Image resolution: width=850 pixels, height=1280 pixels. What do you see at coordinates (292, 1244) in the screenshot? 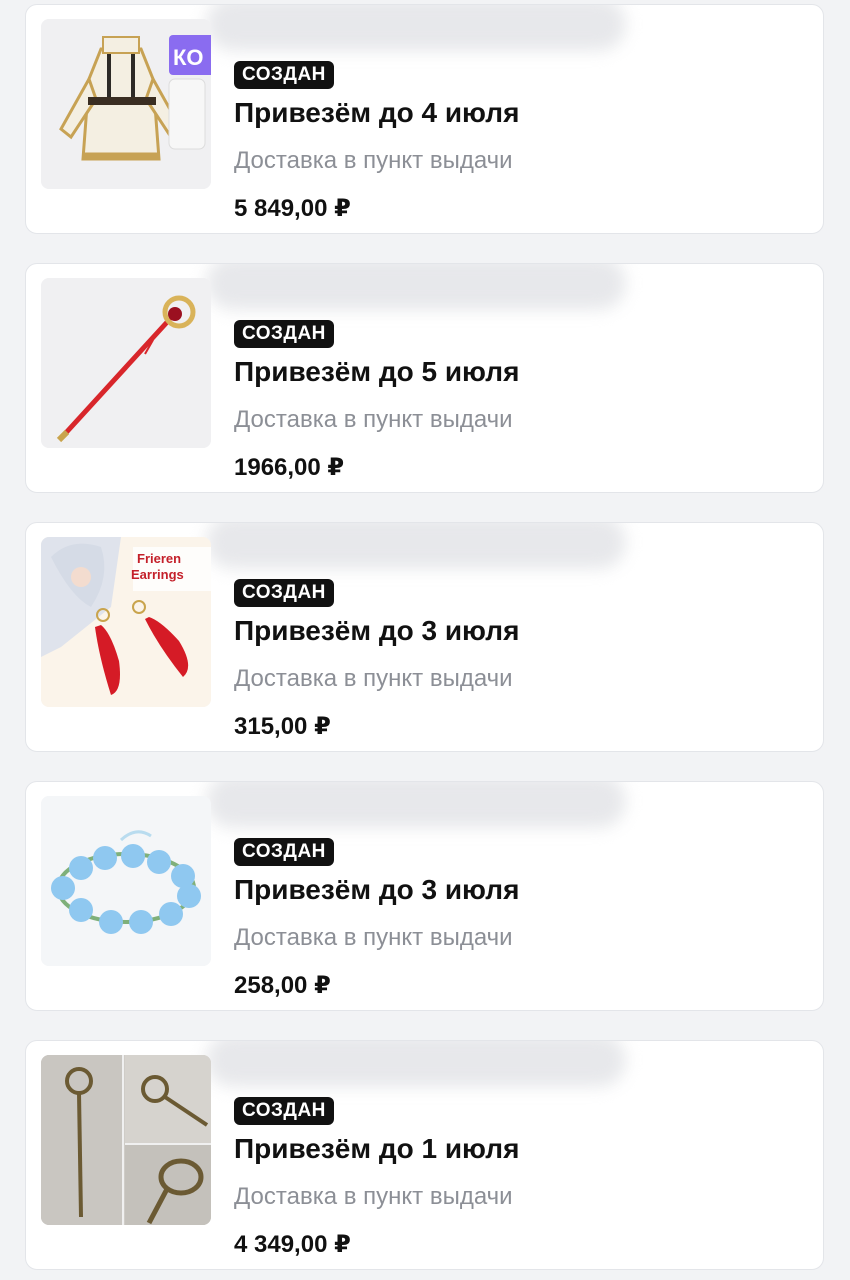
I see `order-price: 4 349,00 ₽` at bounding box center [292, 1244].